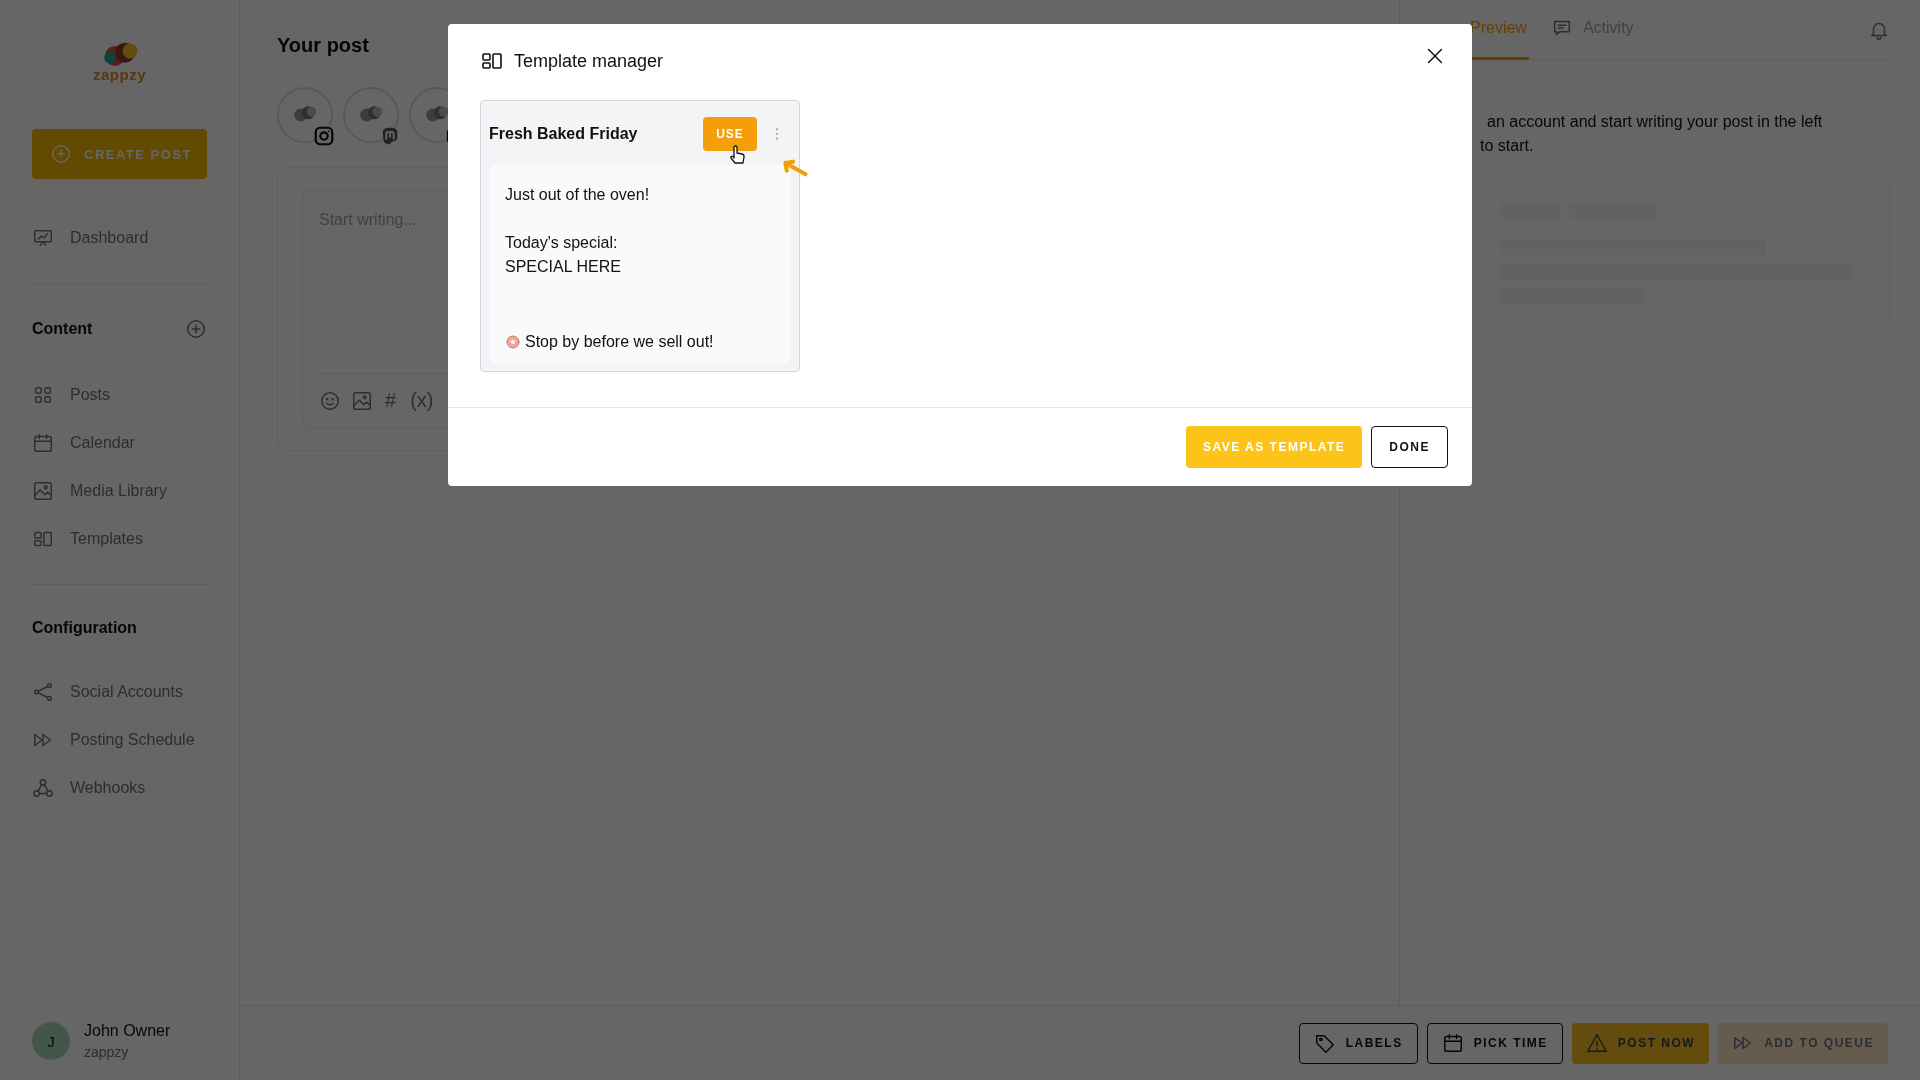  I want to click on chart-icon, so click(43, 238).